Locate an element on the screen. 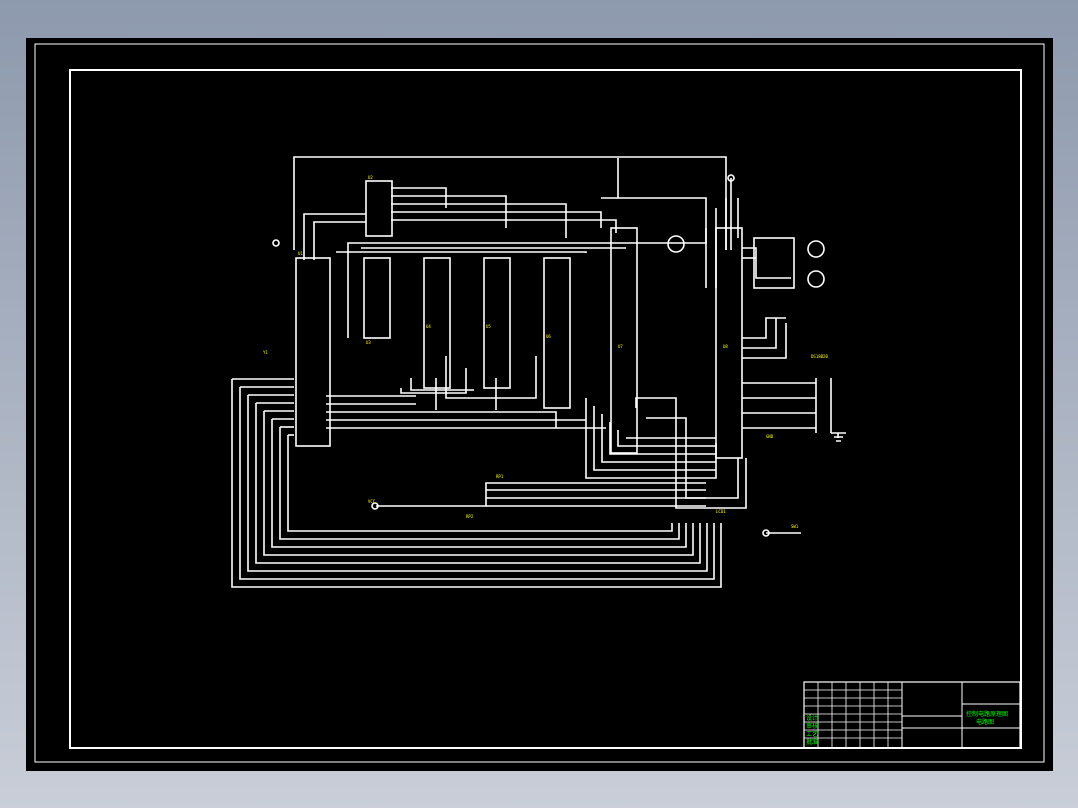 Image resolution: width=1078 pixels, height=808 pixels. label-u7: U7 is located at coordinates (620, 346).